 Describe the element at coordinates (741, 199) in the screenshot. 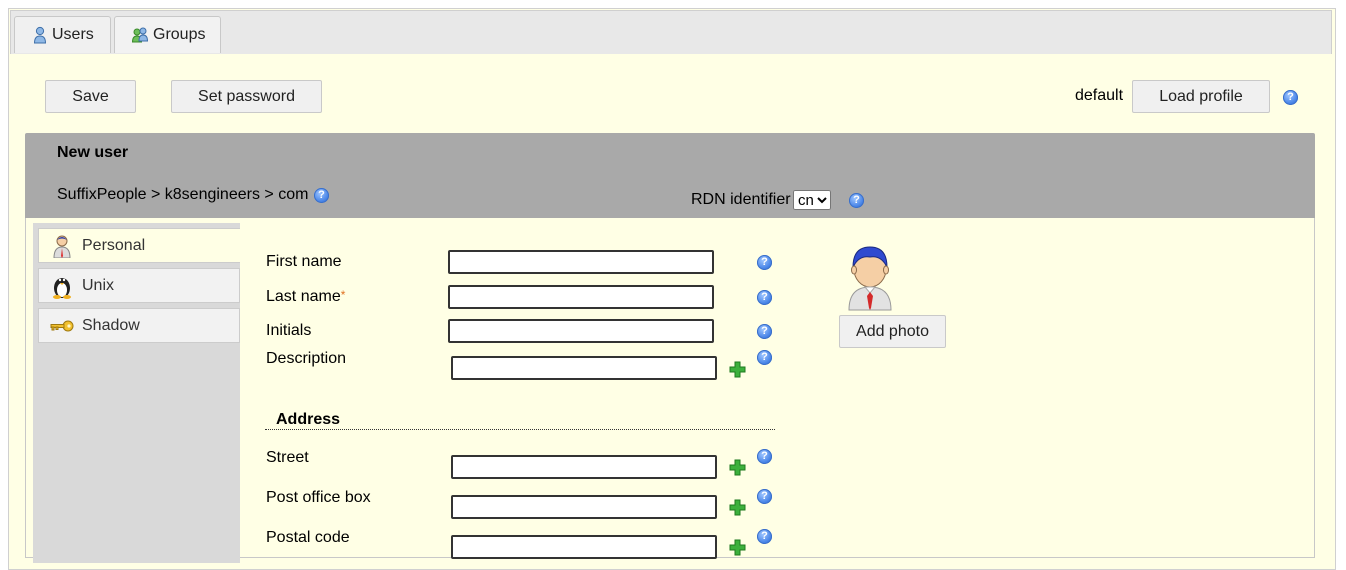

I see `rdn-label: RDN identifier` at that location.